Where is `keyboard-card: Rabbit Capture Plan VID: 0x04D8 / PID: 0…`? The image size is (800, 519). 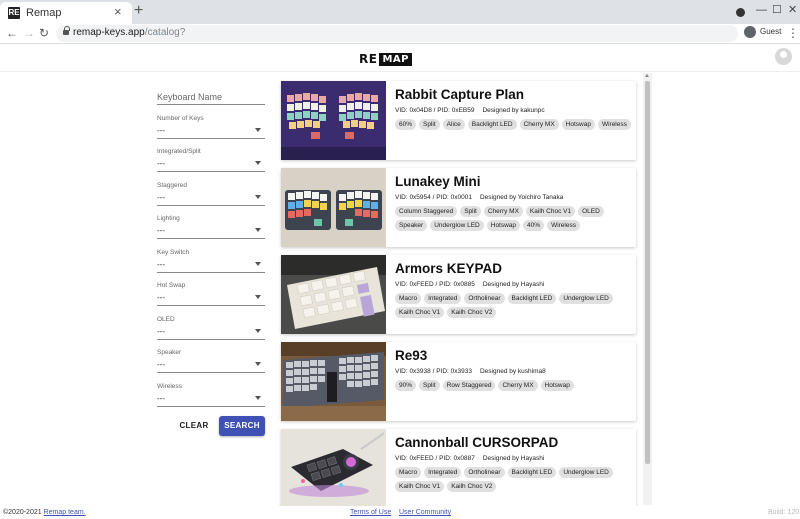 keyboard-card: Rabbit Capture Plan VID: 0x04D8 / PID: 0… is located at coordinates (458, 120).